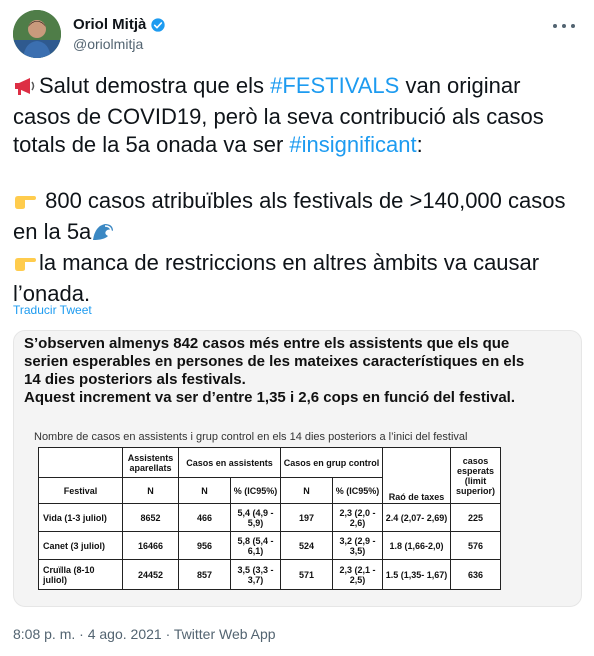 The height and width of the screenshot is (656, 594). Describe the element at coordinates (125, 634) in the screenshot. I see `tweet-date: 4 ago. 2021` at that location.